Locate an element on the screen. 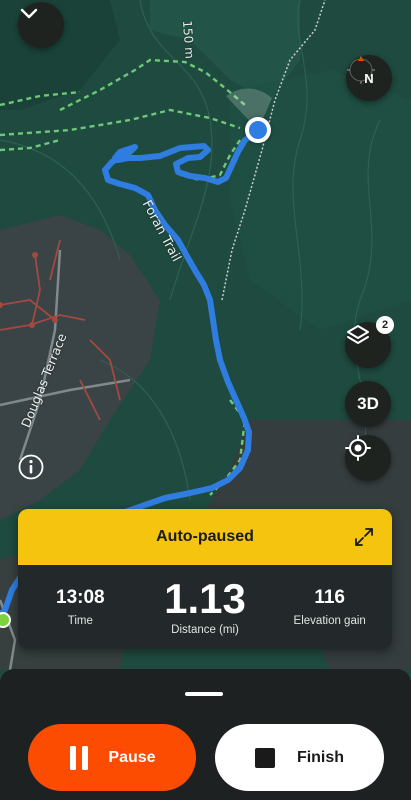  sheet-drag-handle is located at coordinates (204, 694).